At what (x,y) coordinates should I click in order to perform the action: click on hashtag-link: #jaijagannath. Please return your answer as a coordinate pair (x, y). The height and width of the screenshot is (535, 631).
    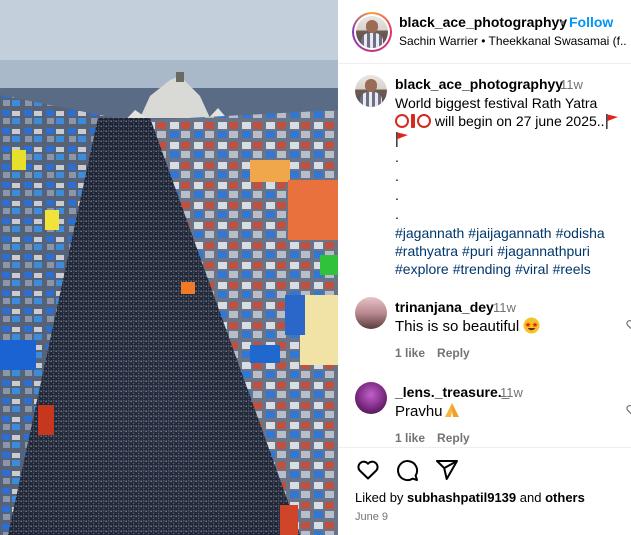
    Looking at the image, I should click on (509, 233).